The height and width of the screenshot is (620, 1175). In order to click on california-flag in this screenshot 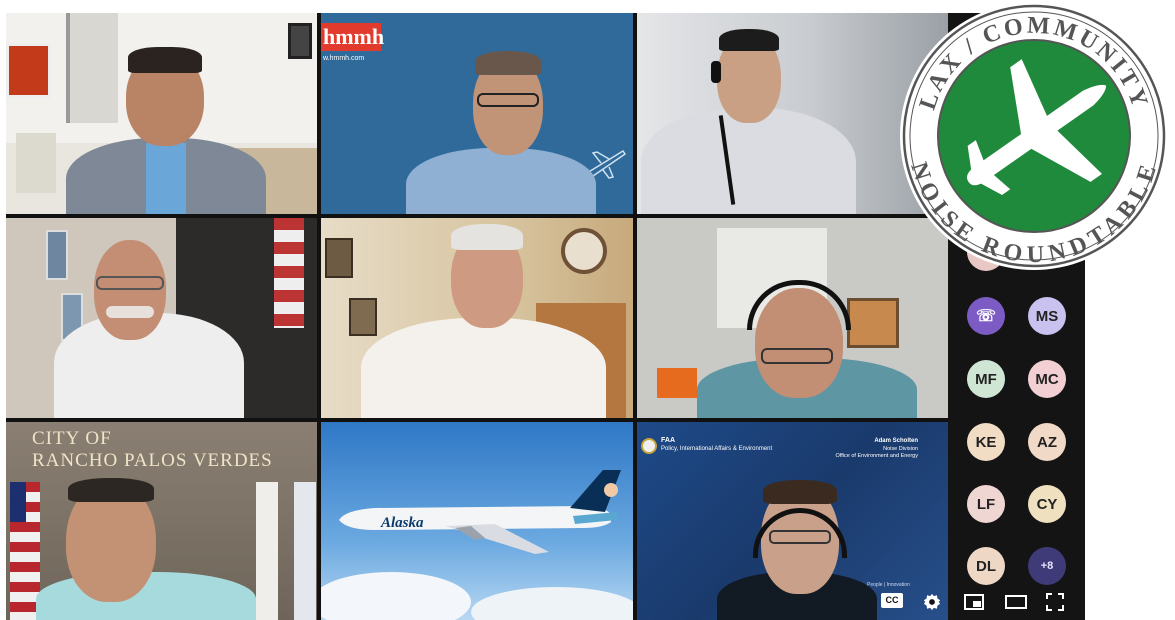, I will do `click(267, 551)`.